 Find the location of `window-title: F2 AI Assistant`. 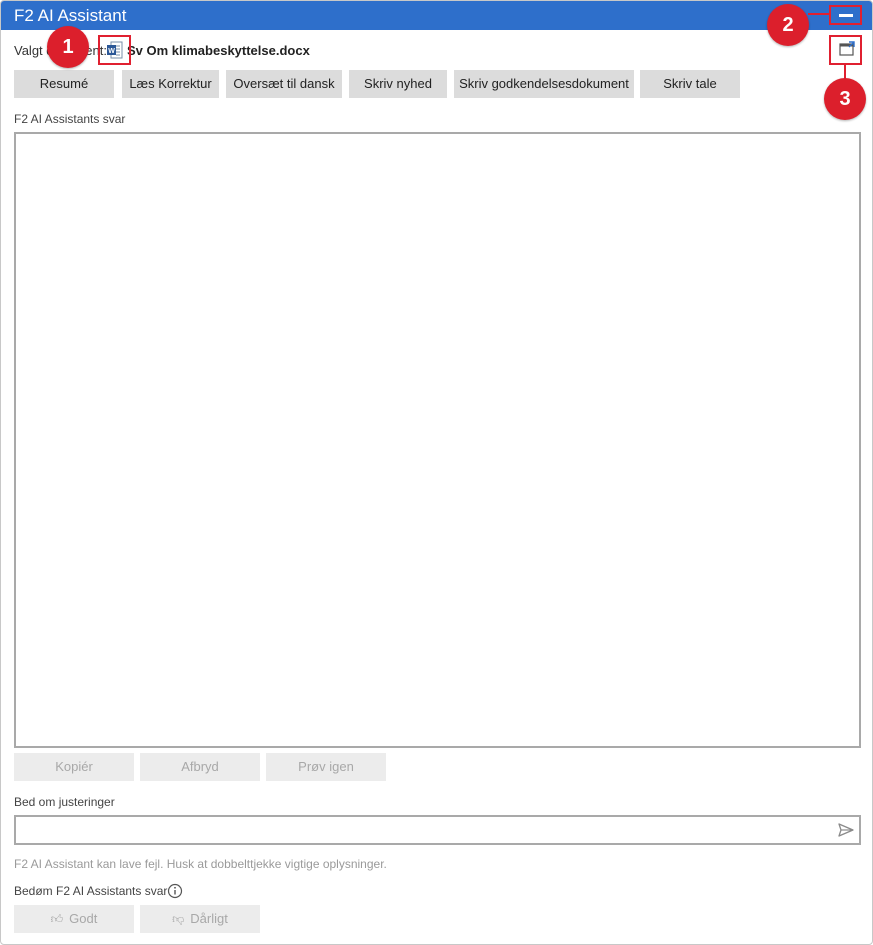

window-title: F2 AI Assistant is located at coordinates (70, 15).